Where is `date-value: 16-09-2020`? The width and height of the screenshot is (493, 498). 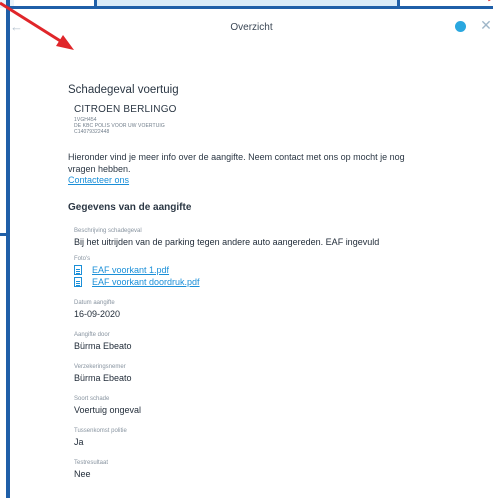 date-value: 16-09-2020 is located at coordinates (97, 314).